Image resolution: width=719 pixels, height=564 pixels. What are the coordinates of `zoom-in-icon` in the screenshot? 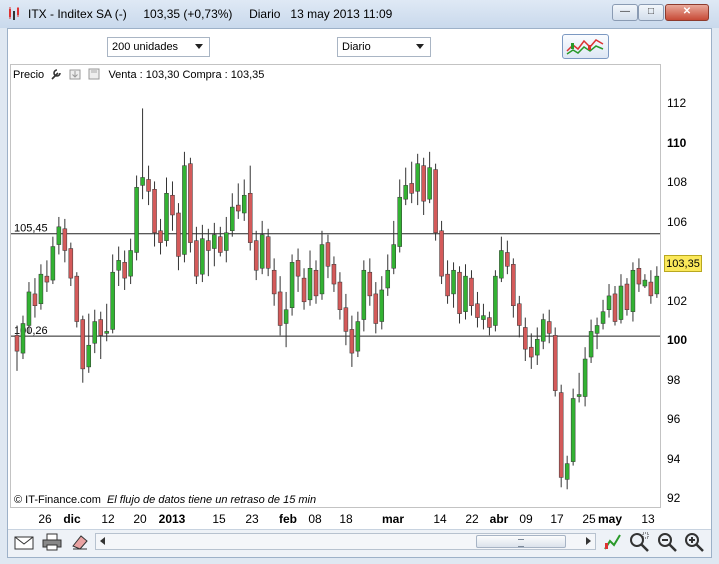 It's located at (694, 542).